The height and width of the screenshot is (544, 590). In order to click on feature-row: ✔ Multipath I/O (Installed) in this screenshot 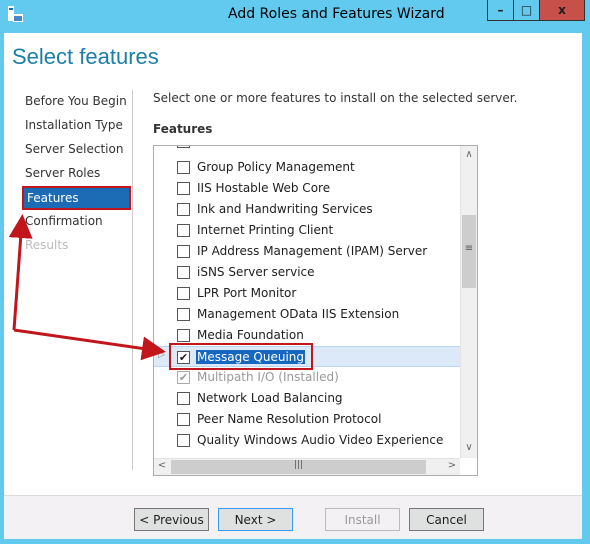, I will do `click(307, 377)`.